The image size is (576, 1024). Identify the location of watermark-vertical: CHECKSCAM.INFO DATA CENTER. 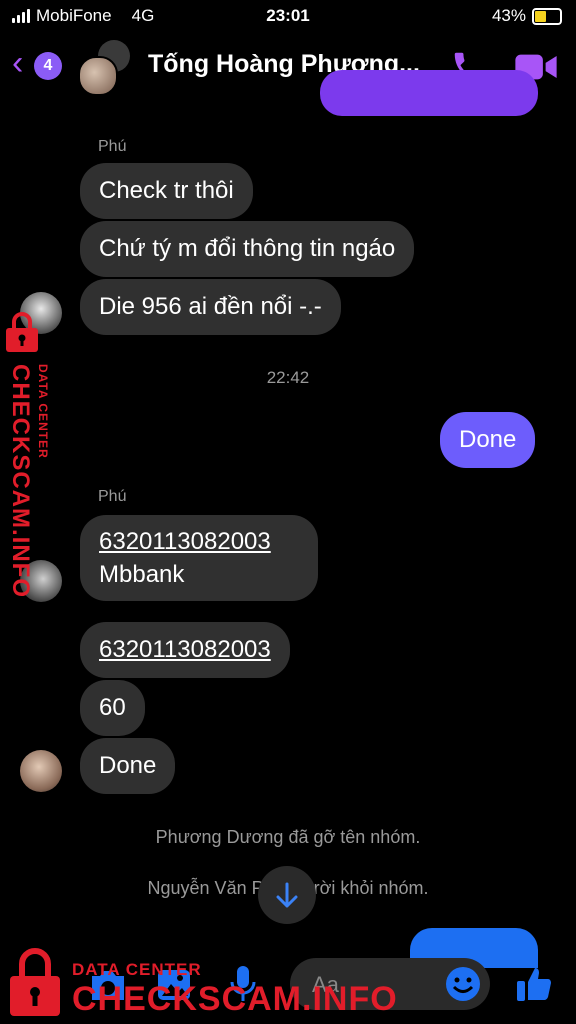
(25, 481).